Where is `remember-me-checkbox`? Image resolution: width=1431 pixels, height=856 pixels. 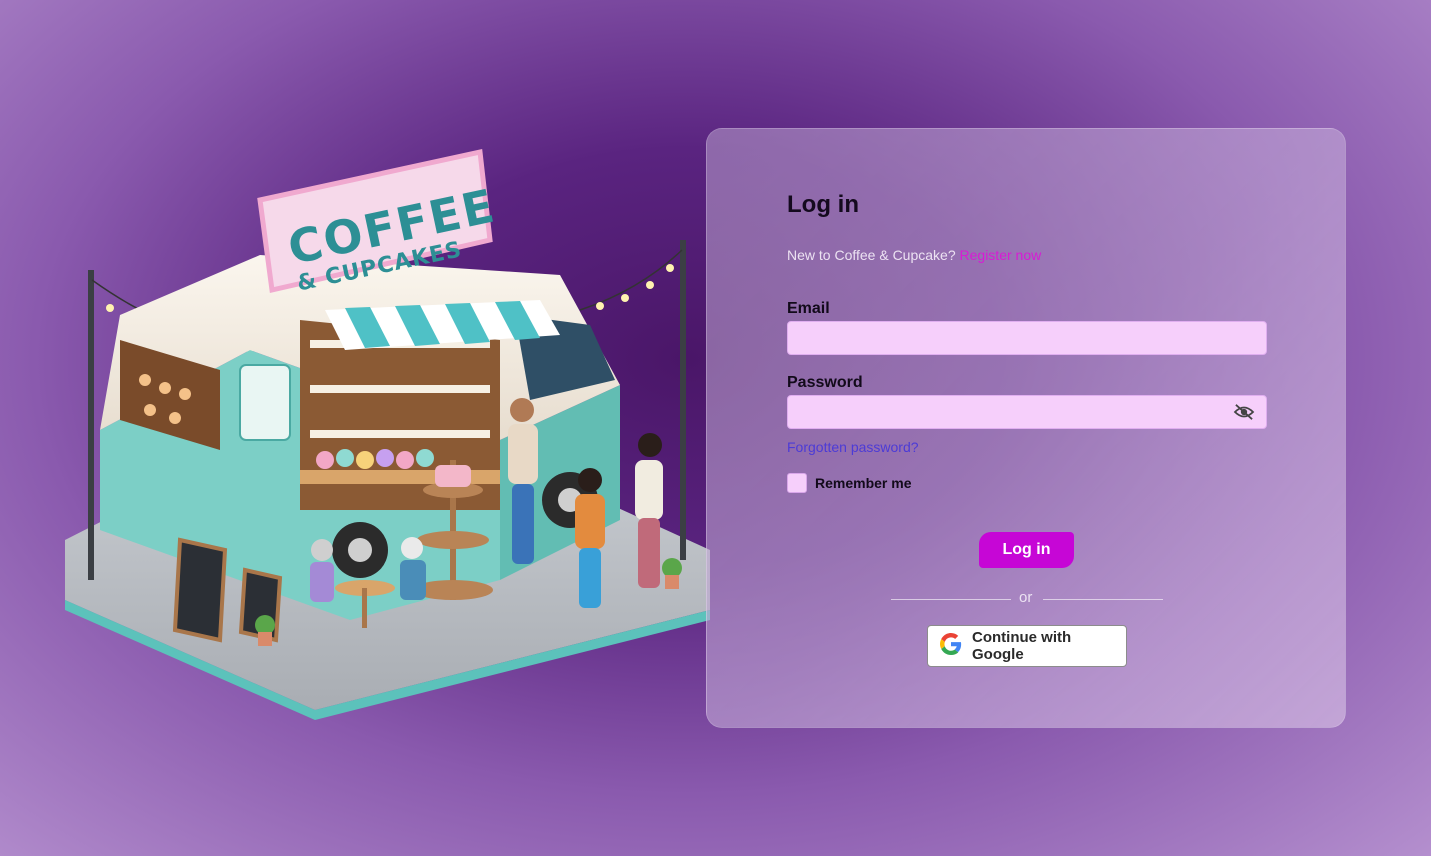
remember-me-checkbox is located at coordinates (797, 483).